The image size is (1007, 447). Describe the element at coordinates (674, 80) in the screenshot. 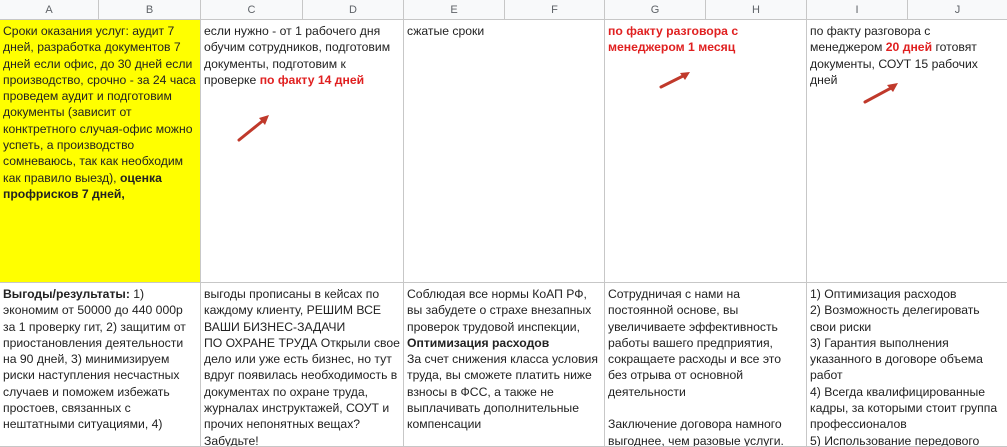

I see `arrow-annotation-g1` at that location.